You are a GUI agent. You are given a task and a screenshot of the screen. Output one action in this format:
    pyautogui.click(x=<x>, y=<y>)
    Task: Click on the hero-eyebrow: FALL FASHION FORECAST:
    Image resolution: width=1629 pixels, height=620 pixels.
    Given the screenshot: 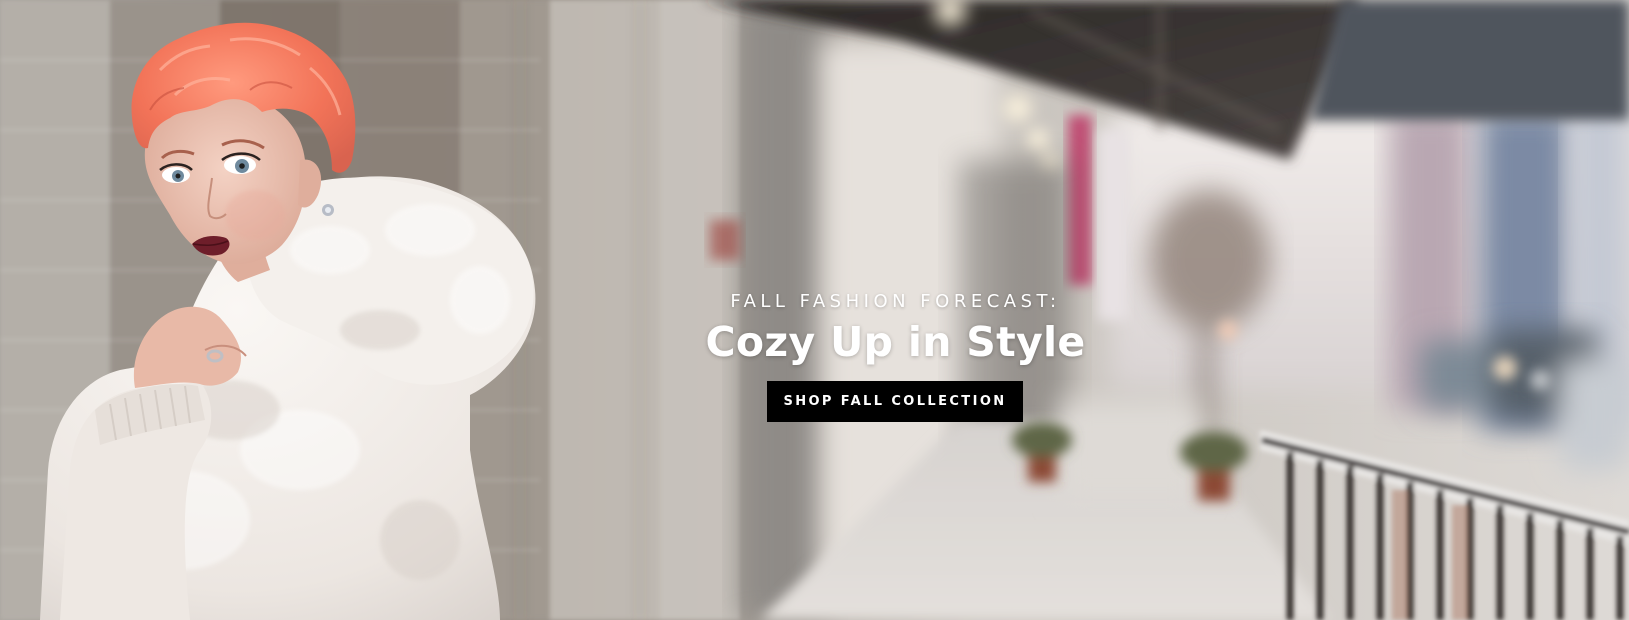 What is the action you would take?
    pyautogui.click(x=895, y=301)
    